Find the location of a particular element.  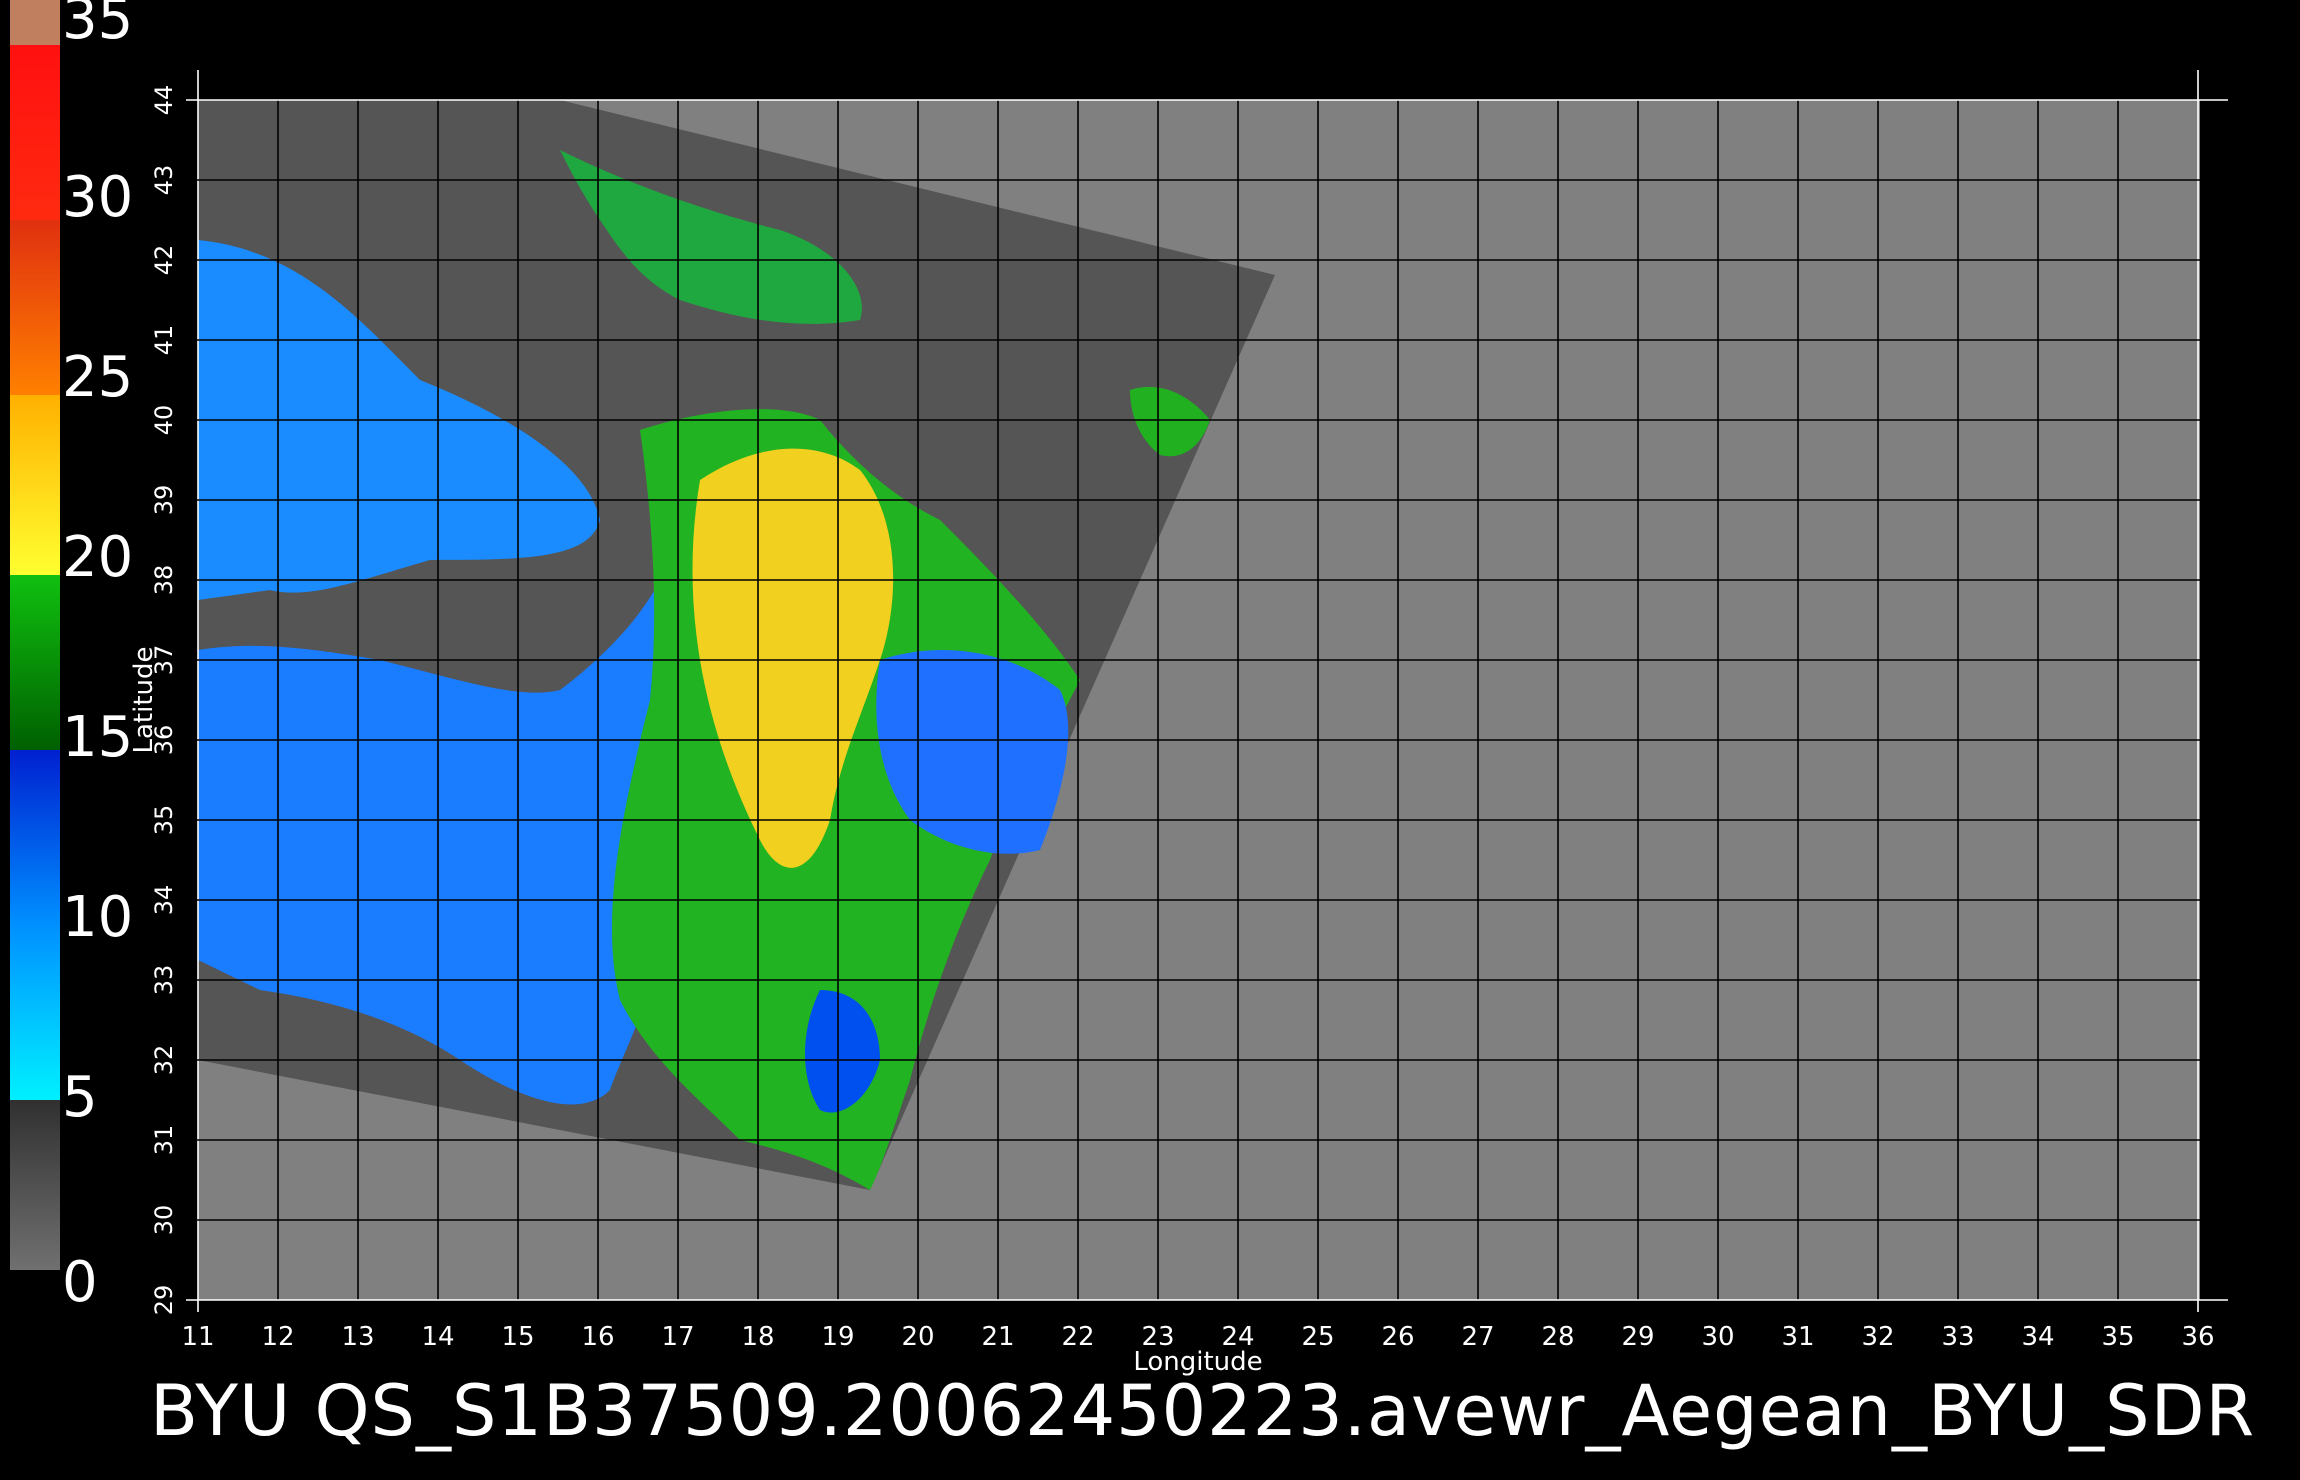

lon-tick-label: 36 is located at coordinates (2197, 1337).